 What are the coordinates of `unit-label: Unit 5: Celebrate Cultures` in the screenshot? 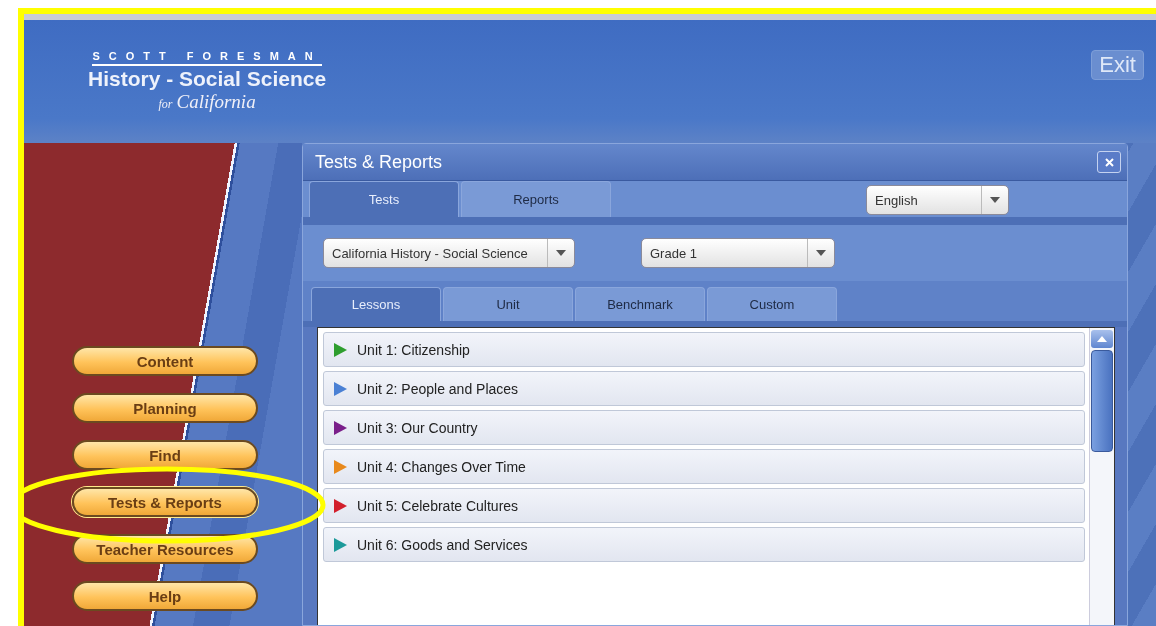 It's located at (438, 505).